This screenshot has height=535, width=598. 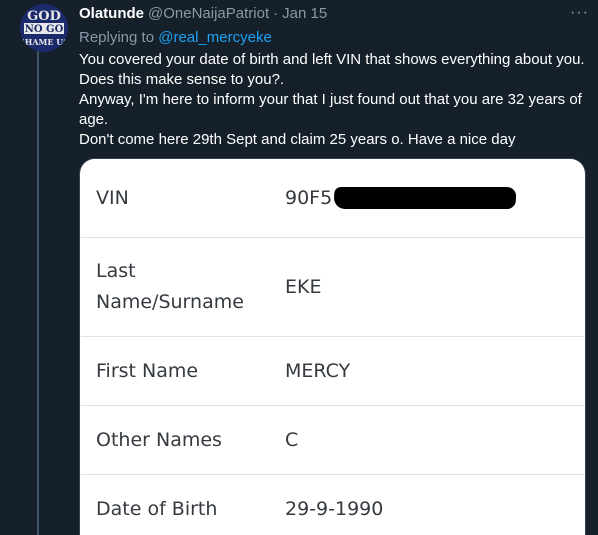 I want to click on row-value-surname: EKE, so click(x=303, y=286).